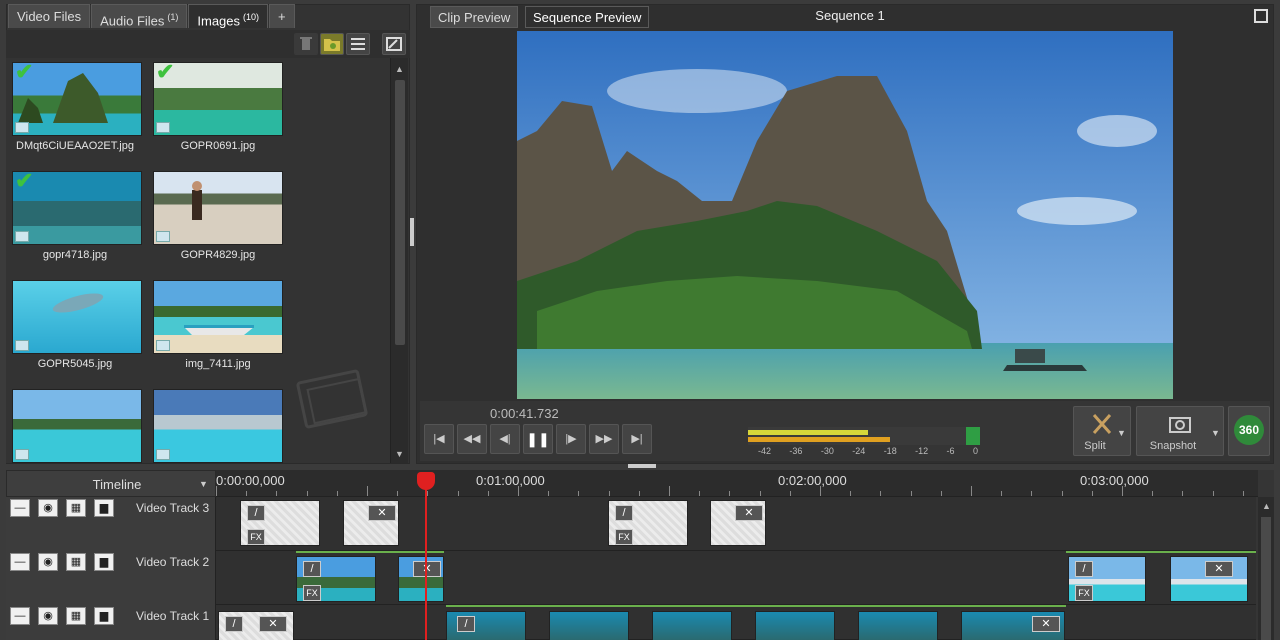 The height and width of the screenshot is (640, 1280). I want to click on next-marker-button: ▶▶, so click(604, 439).